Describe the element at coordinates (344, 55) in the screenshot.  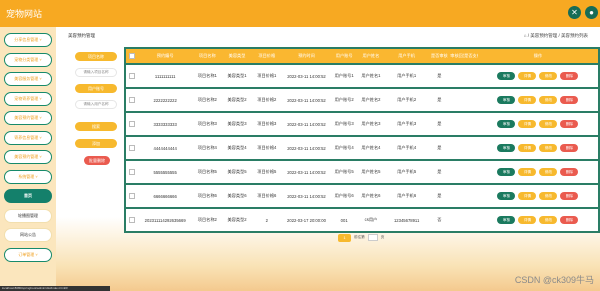
I see `column-header: 用户账号` at that location.